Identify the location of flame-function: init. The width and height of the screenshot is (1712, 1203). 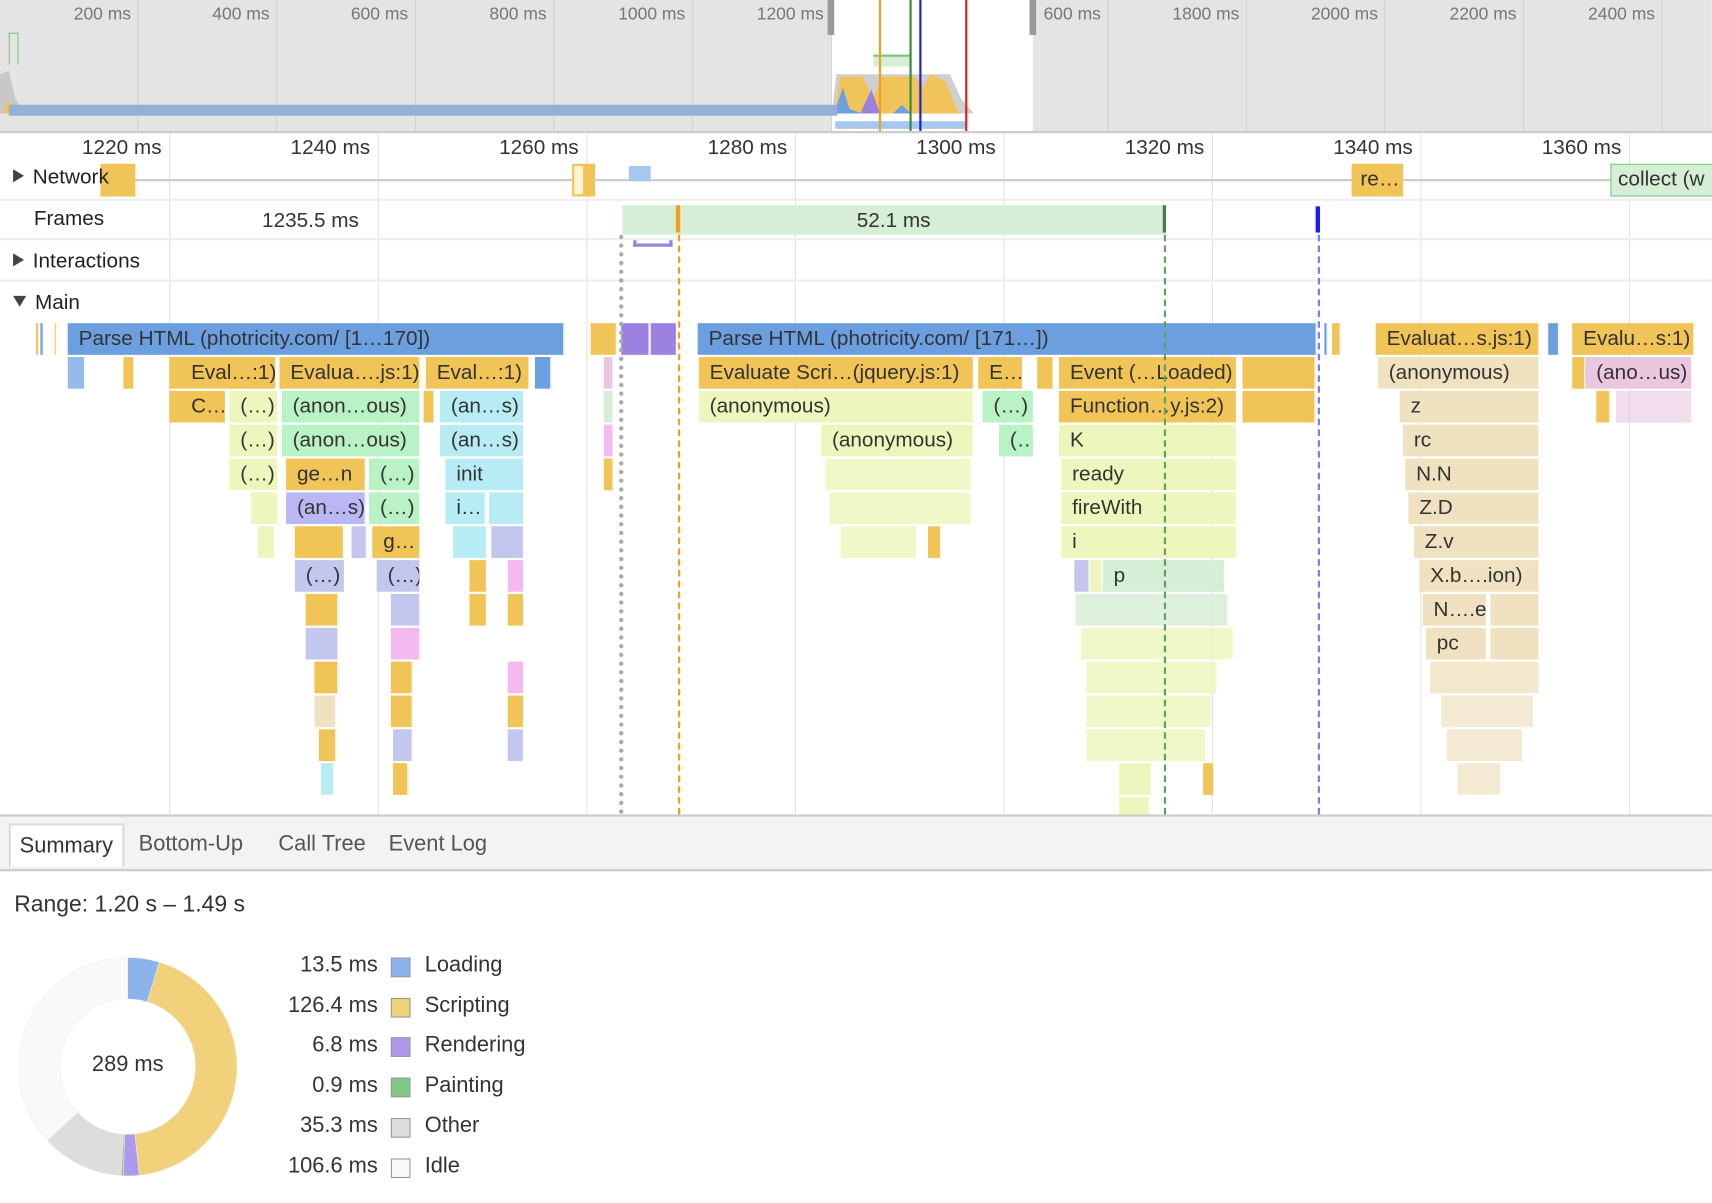
(485, 474).